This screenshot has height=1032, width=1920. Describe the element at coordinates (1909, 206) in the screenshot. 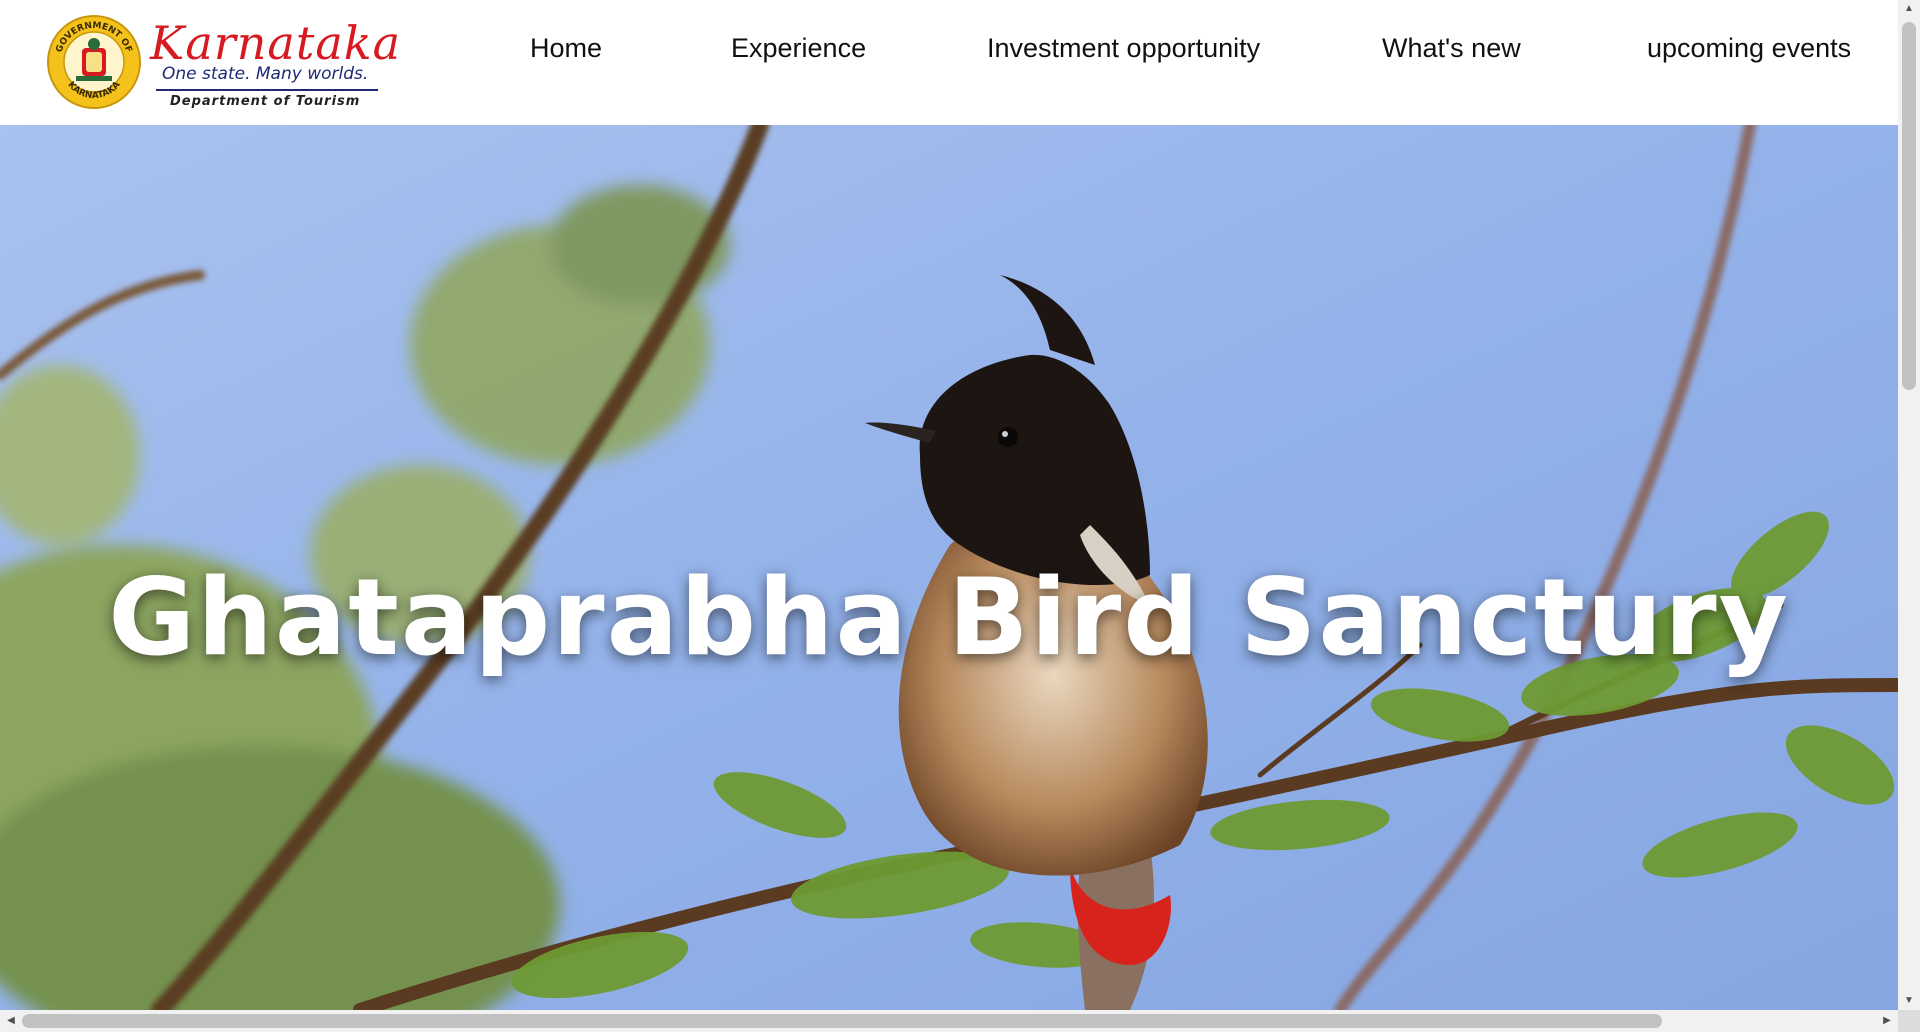

I see `vertical-scroll-thumb` at that location.